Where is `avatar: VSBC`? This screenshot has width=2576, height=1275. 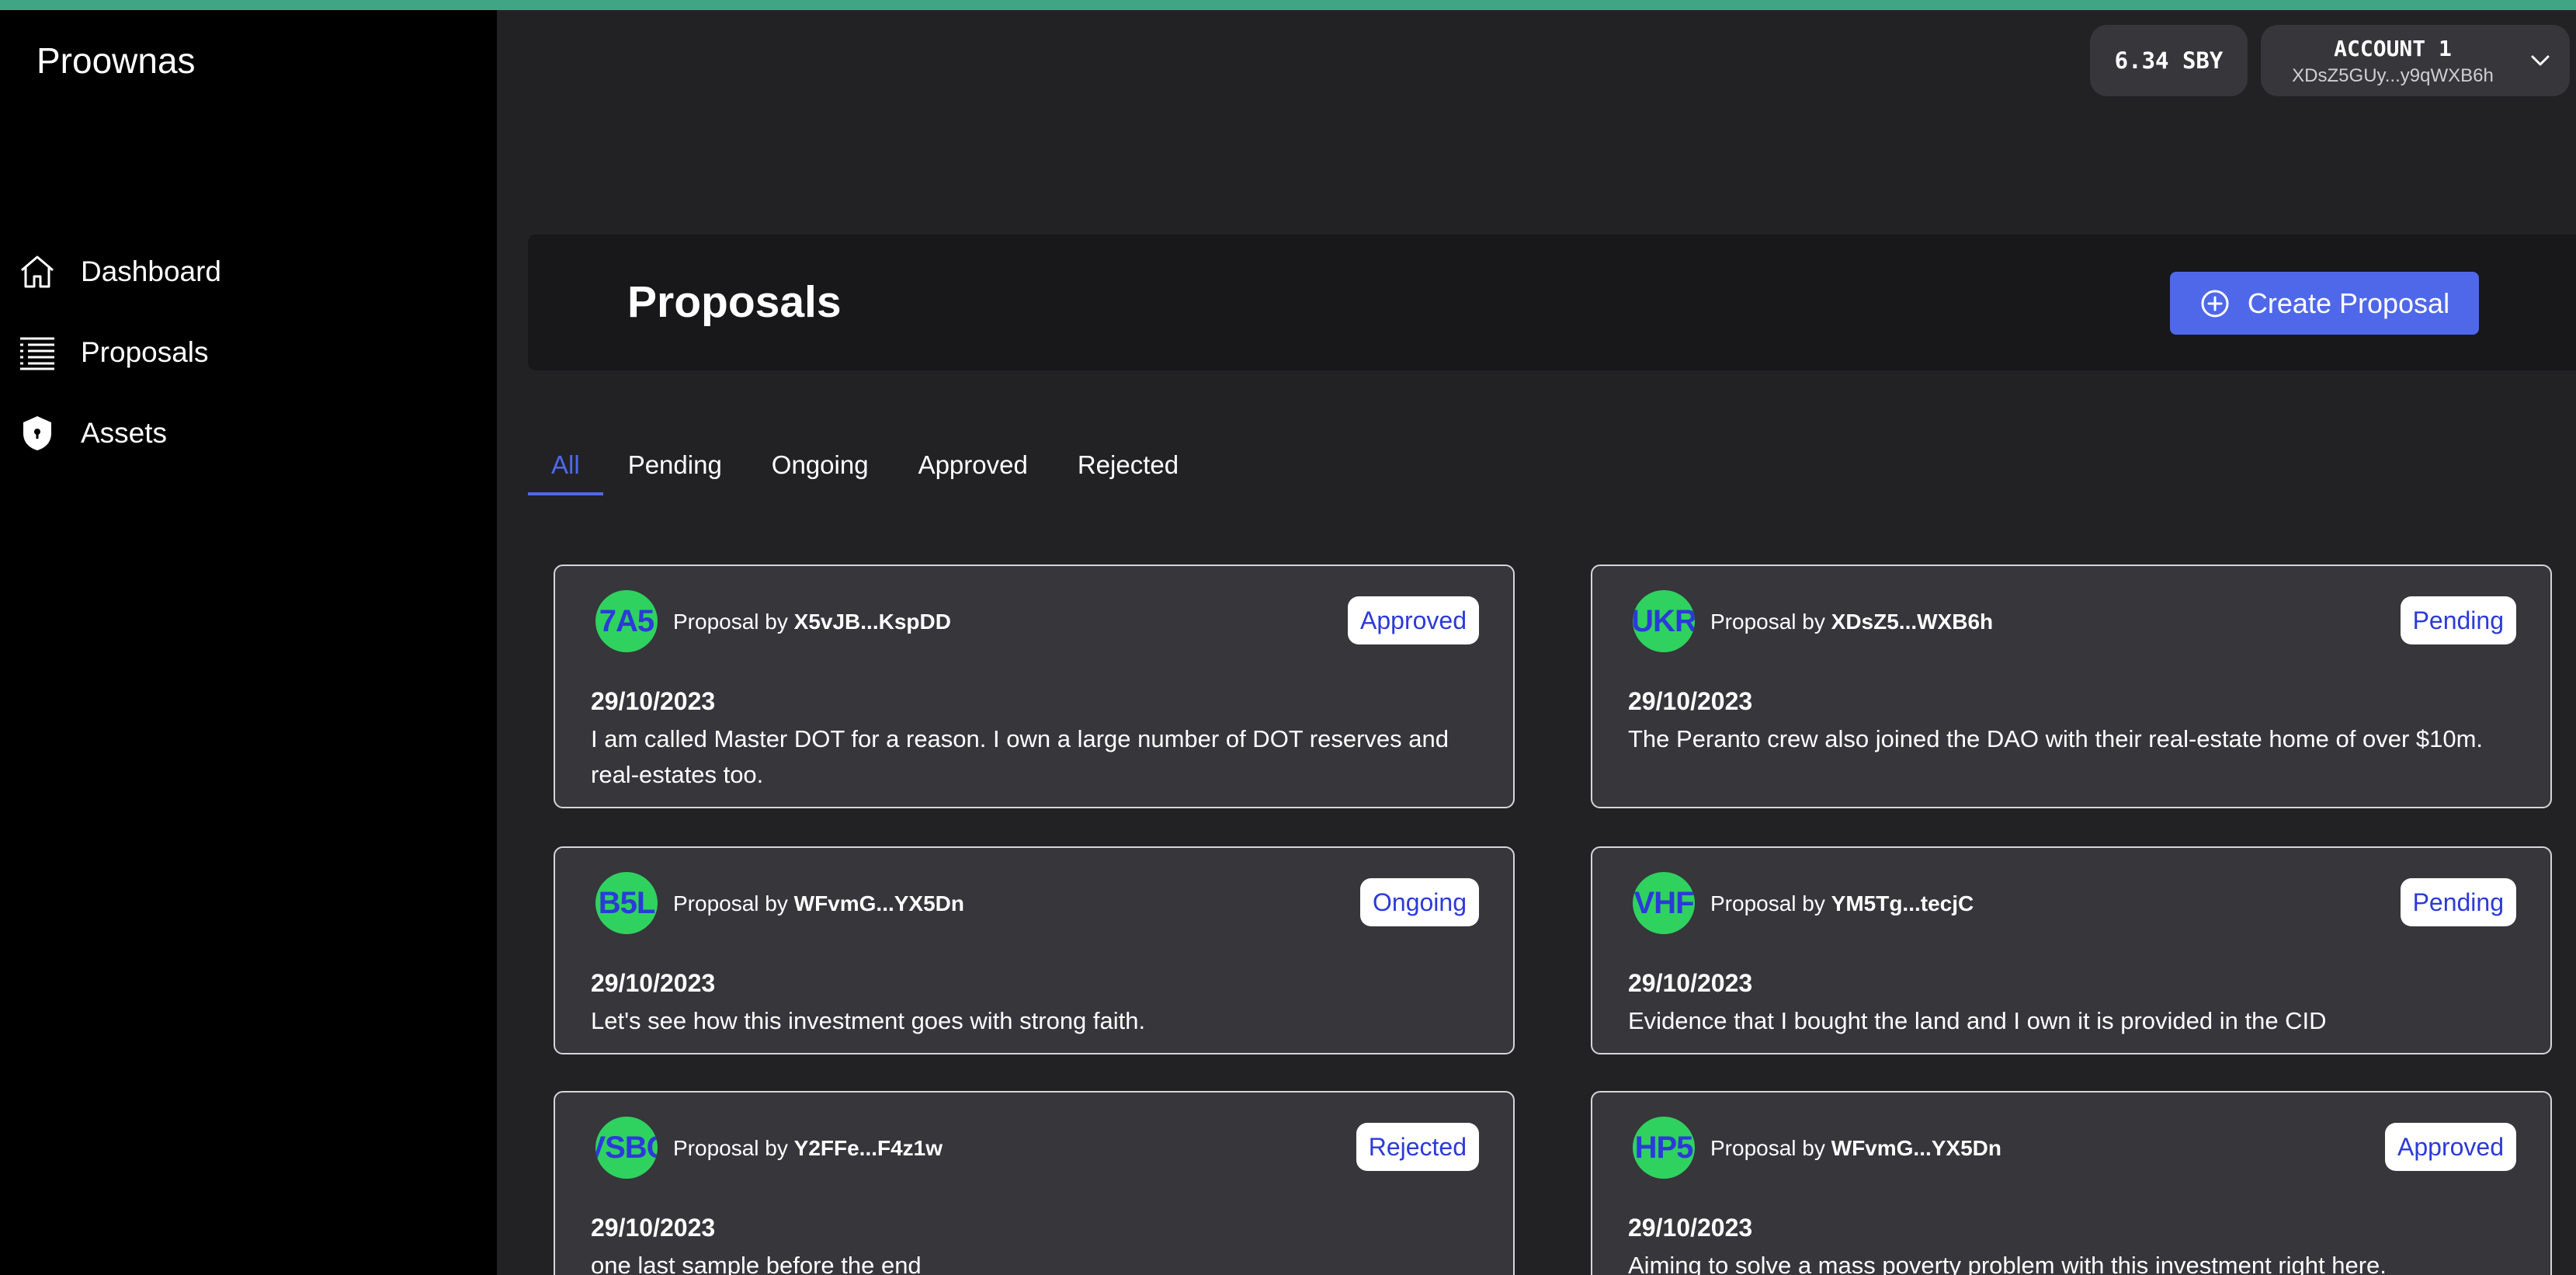
avatar: VSBC is located at coordinates (626, 1148).